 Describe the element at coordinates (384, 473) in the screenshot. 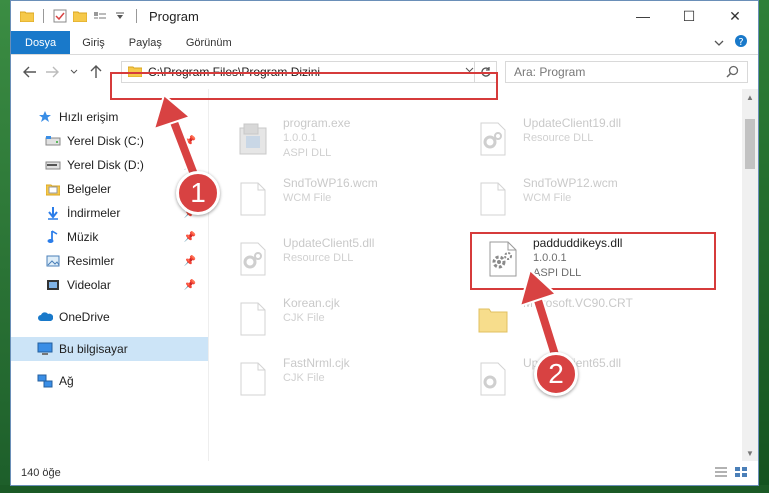

I see `status-bar: 140 öğe` at that location.